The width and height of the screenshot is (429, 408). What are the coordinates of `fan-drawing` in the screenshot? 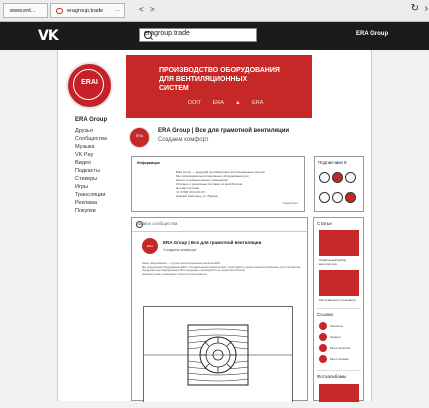 It's located at (218, 355).